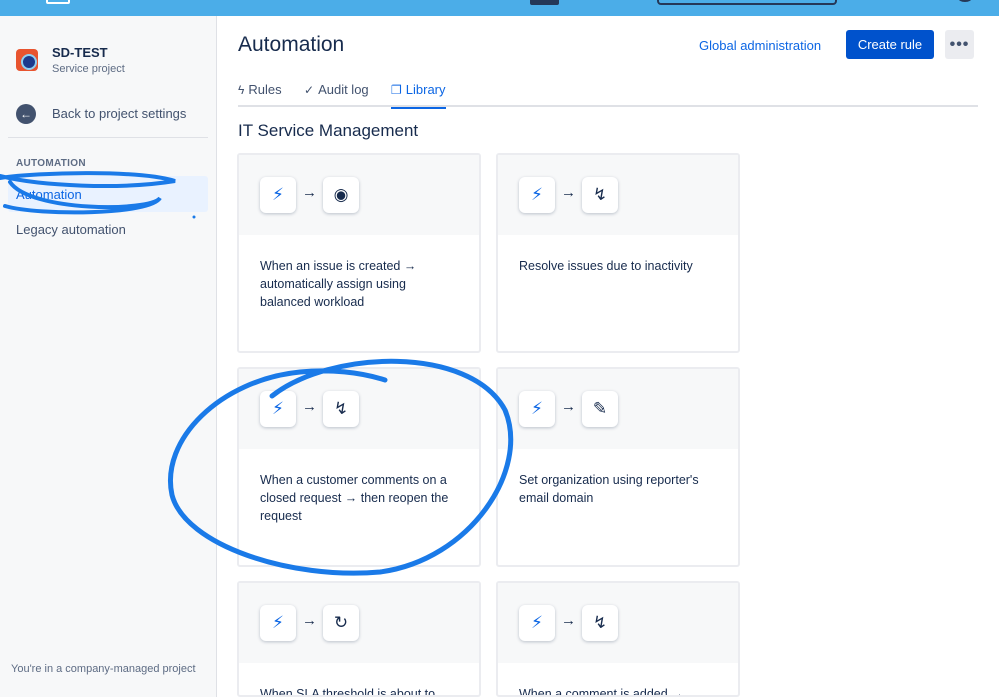 Image resolution: width=999 pixels, height=697 pixels. I want to click on project-avatar, so click(27, 60).